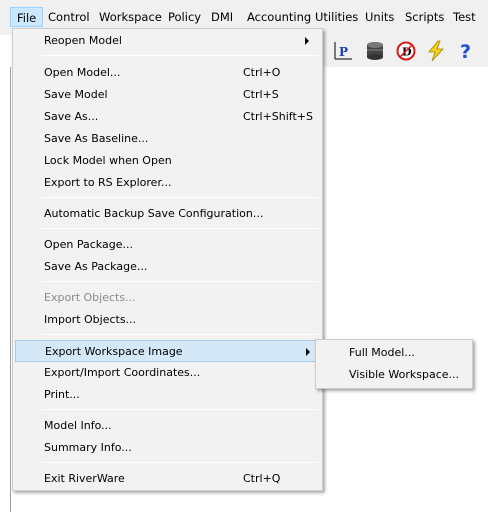 The image size is (488, 512). Describe the element at coordinates (379, 17) in the screenshot. I see `menu-units: Units` at that location.